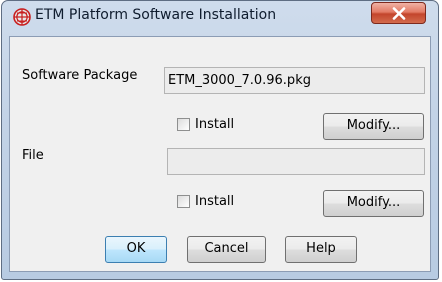 This screenshot has height=282, width=442. I want to click on file-install-checkbox: Install, so click(205, 203).